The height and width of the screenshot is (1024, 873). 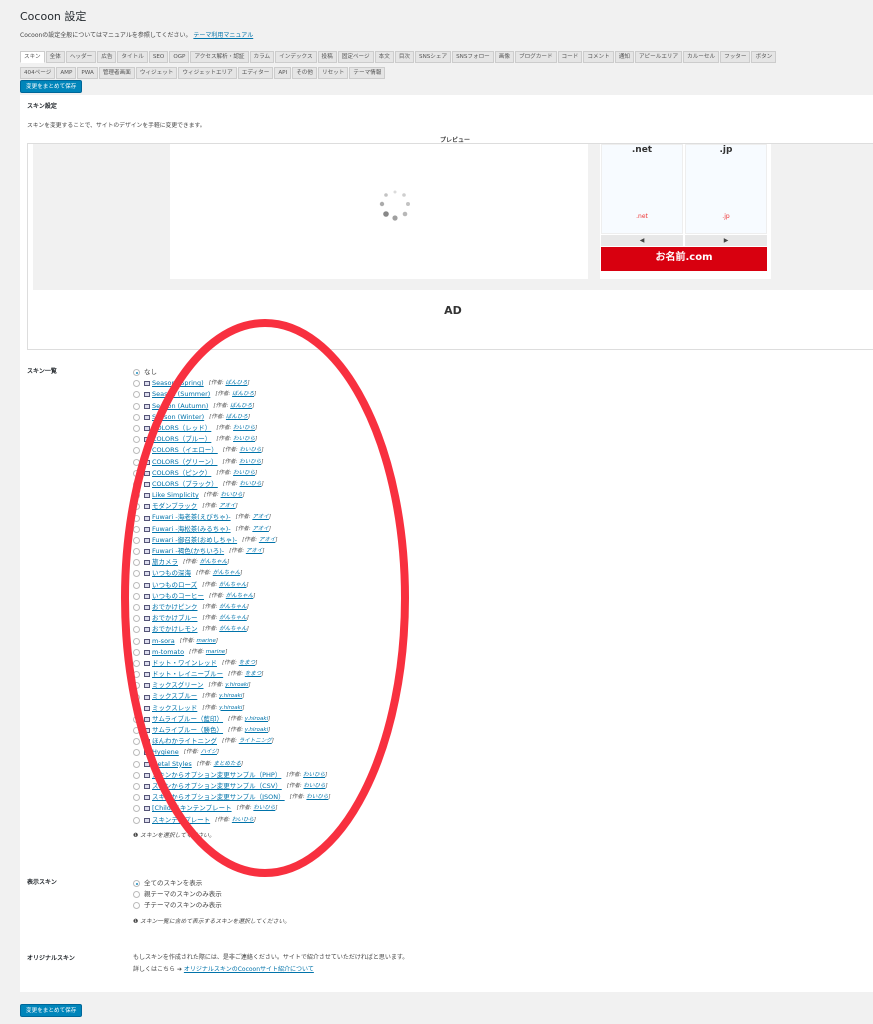 I want to click on skin-option: スキンからオプション変更サンプル（PHP） [作者: わいひら], so click(x=232, y=775).